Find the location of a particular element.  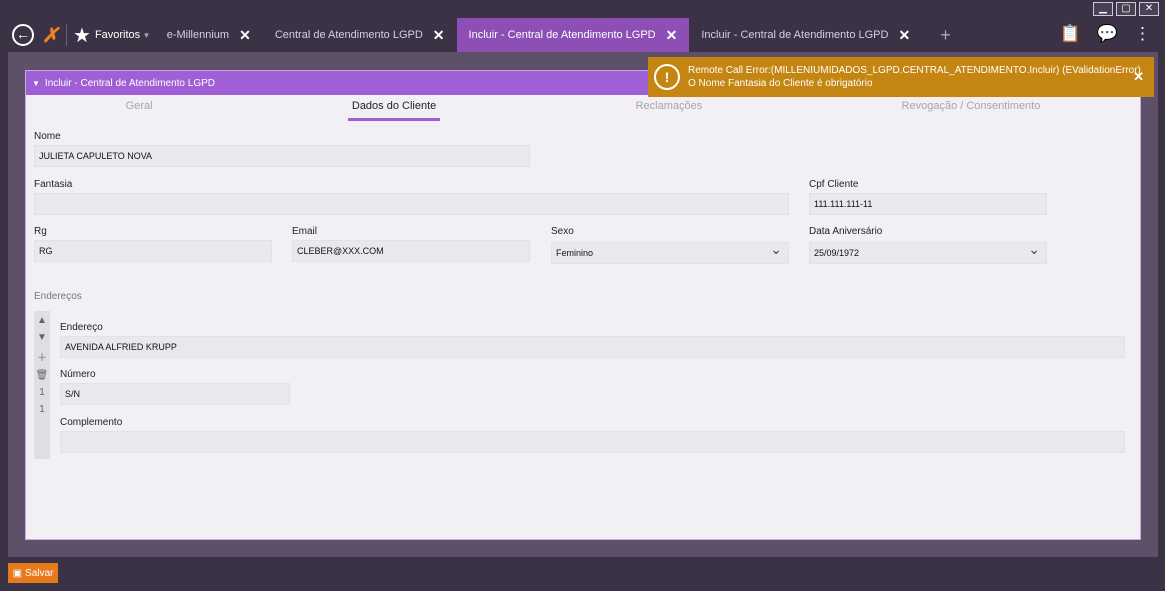

add-tab-icon: + is located at coordinates (945, 35).